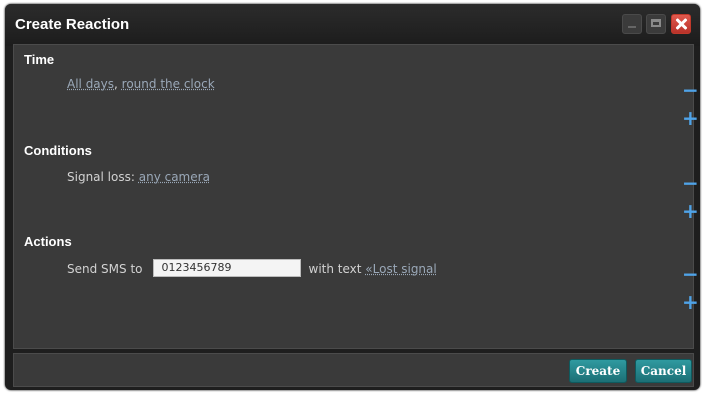 Image resolution: width=704 pixels, height=393 pixels. What do you see at coordinates (335, 269) in the screenshot?
I see `with-text-label: with text` at bounding box center [335, 269].